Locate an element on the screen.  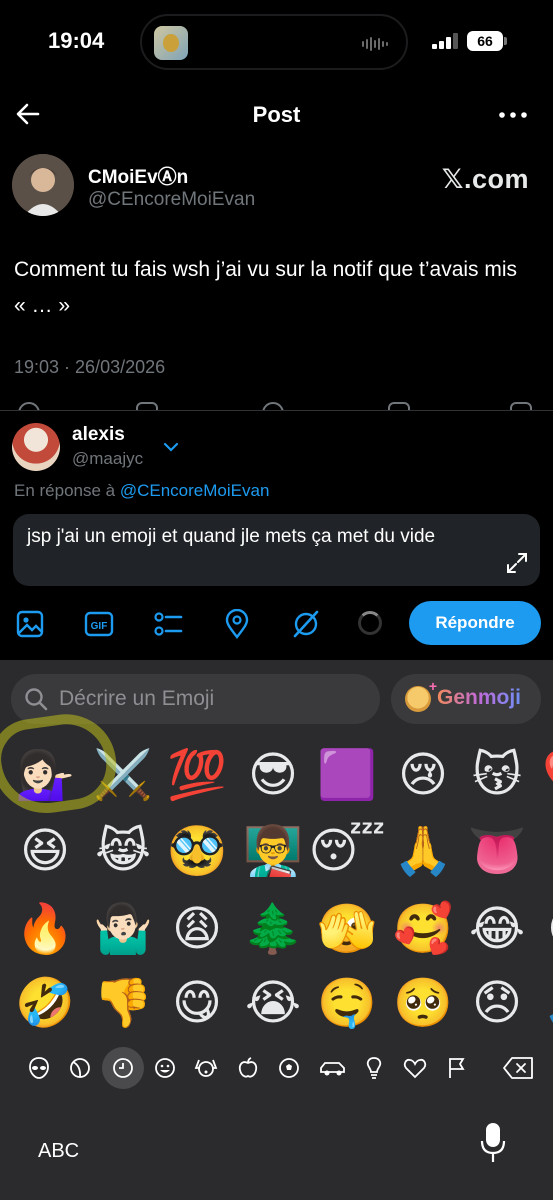
emoji-key: 😞 is located at coordinates (497, 1003).